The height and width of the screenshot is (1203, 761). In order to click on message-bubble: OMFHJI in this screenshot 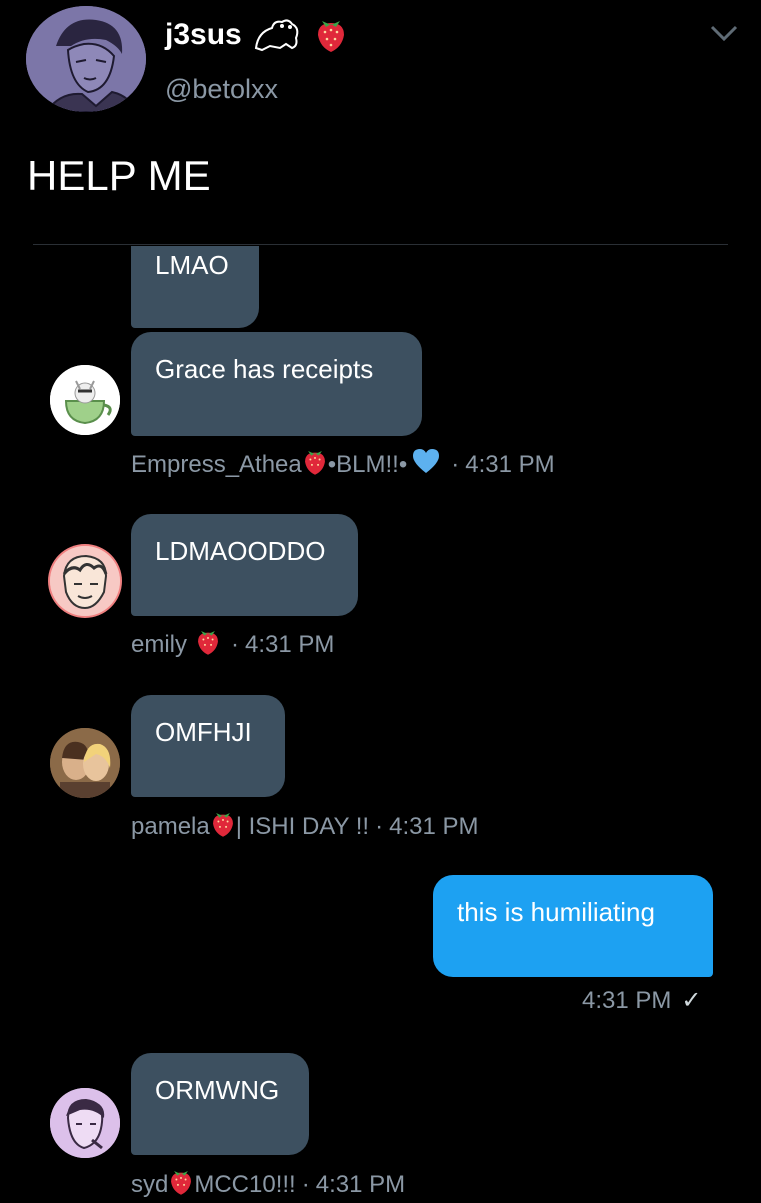, I will do `click(208, 746)`.